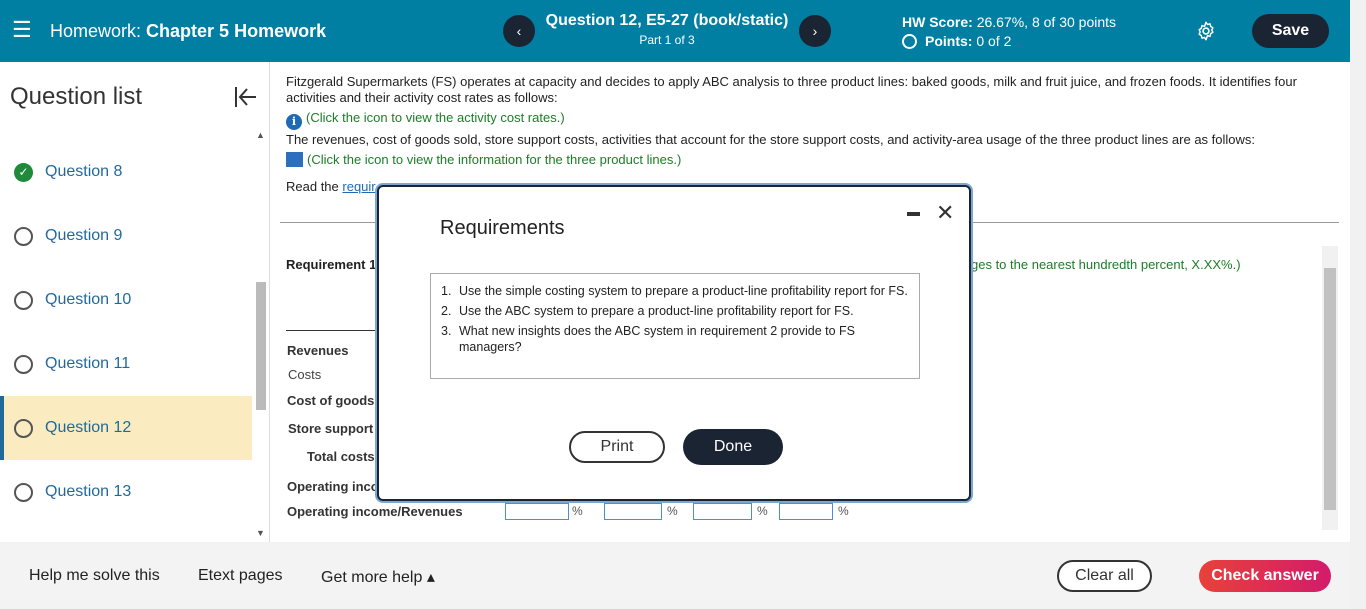 The height and width of the screenshot is (609, 1366). I want to click on points-ring-icon, so click(909, 41).